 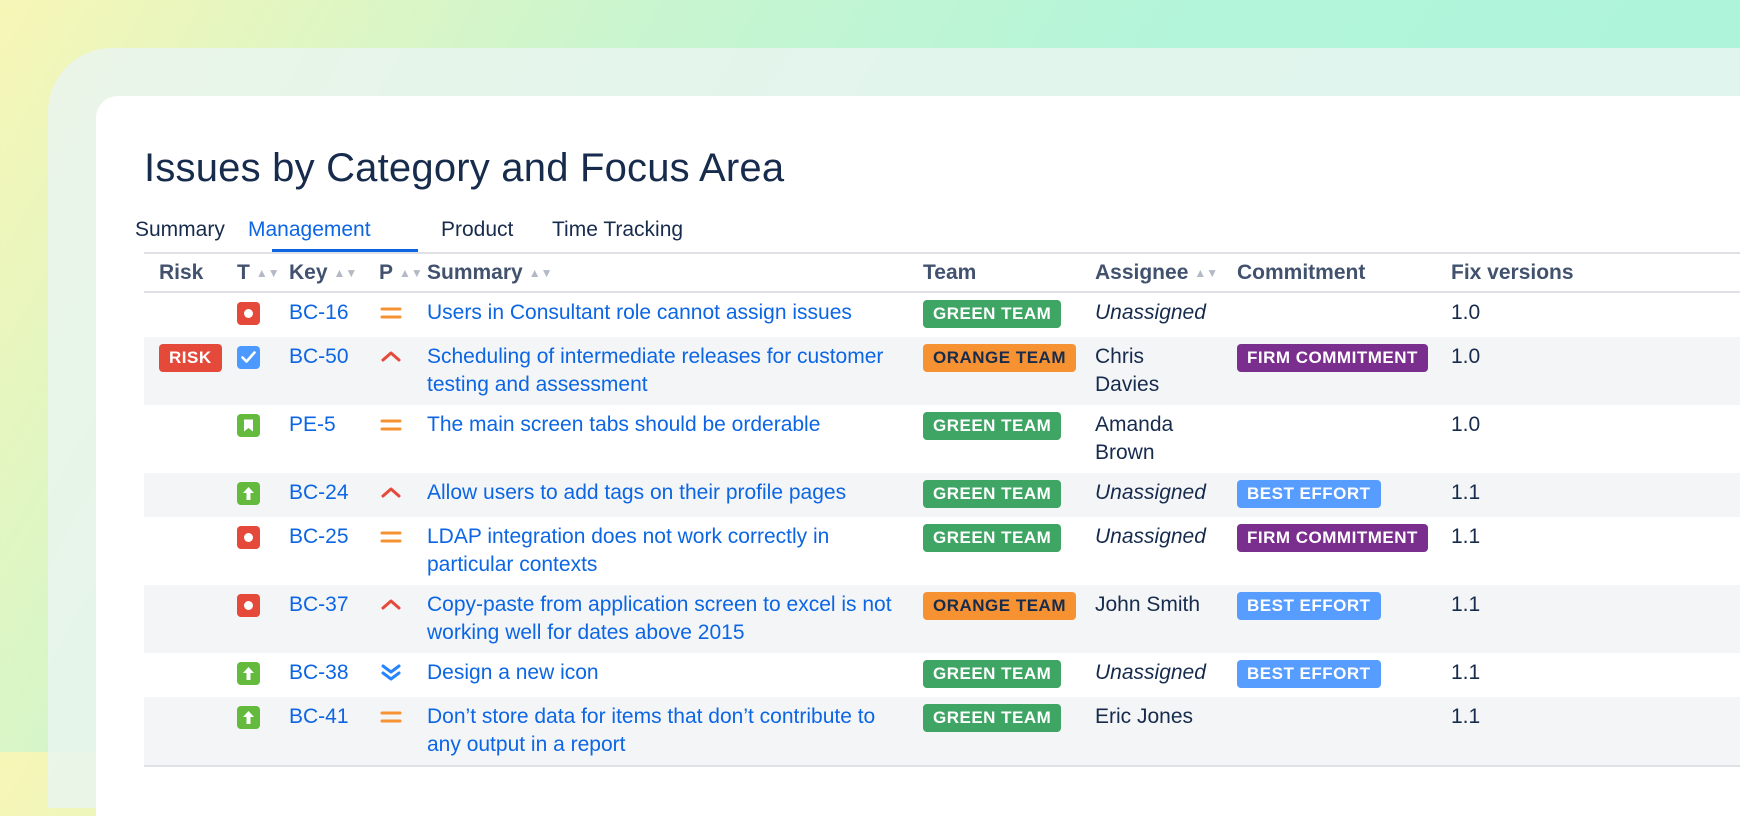 I want to click on issue-key-link: BC-37, so click(x=319, y=604).